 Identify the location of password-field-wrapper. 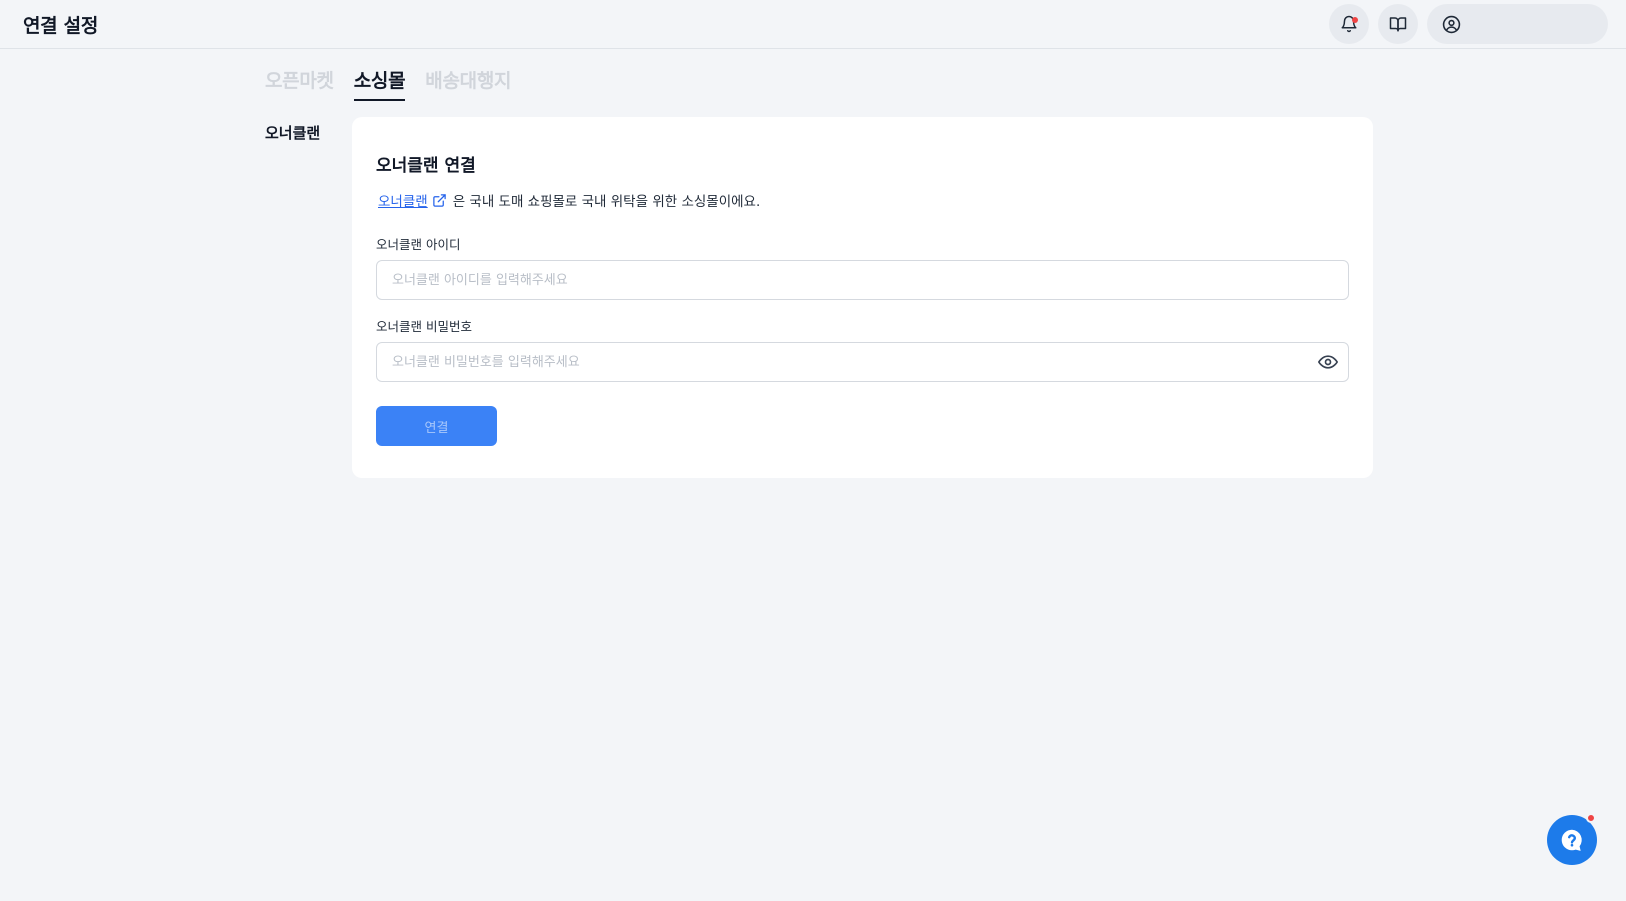
(862, 362).